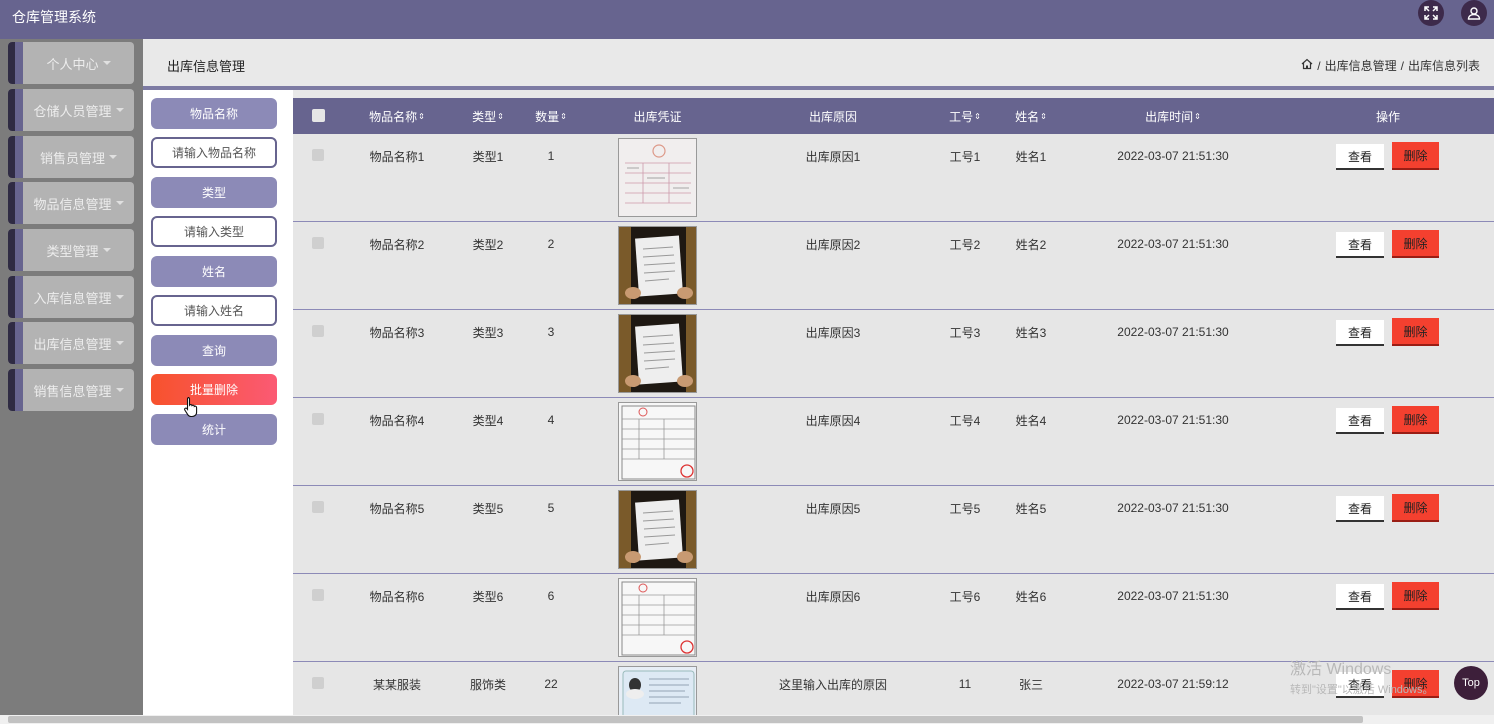 The image size is (1494, 724). Describe the element at coordinates (551, 244) in the screenshot. I see `cell-quantity: 2` at that location.